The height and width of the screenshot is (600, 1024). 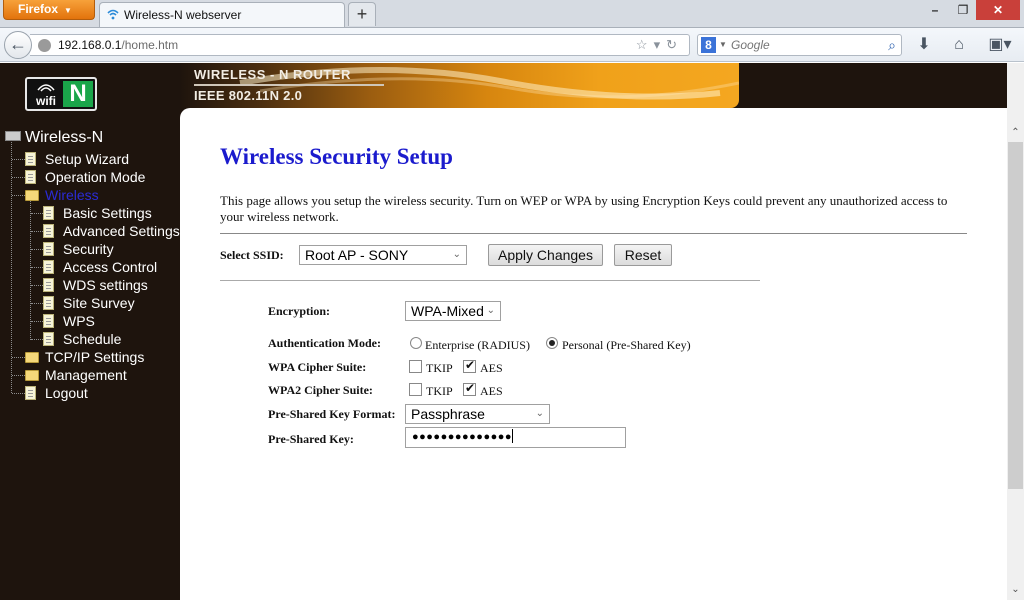 I want to click on header-banner: WIRELESS - N ROUTER IEEE 802.11N 2.0, so click(x=459, y=85).